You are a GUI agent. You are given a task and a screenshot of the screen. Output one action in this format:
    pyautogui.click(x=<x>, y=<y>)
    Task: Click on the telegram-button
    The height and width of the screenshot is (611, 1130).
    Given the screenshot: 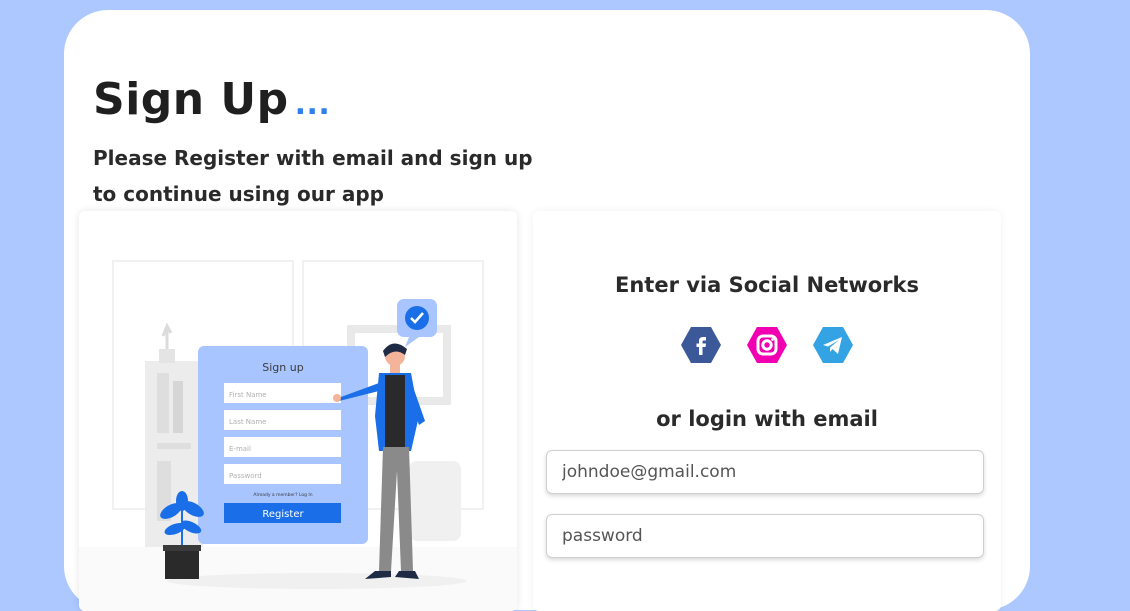 What is the action you would take?
    pyautogui.click(x=833, y=345)
    